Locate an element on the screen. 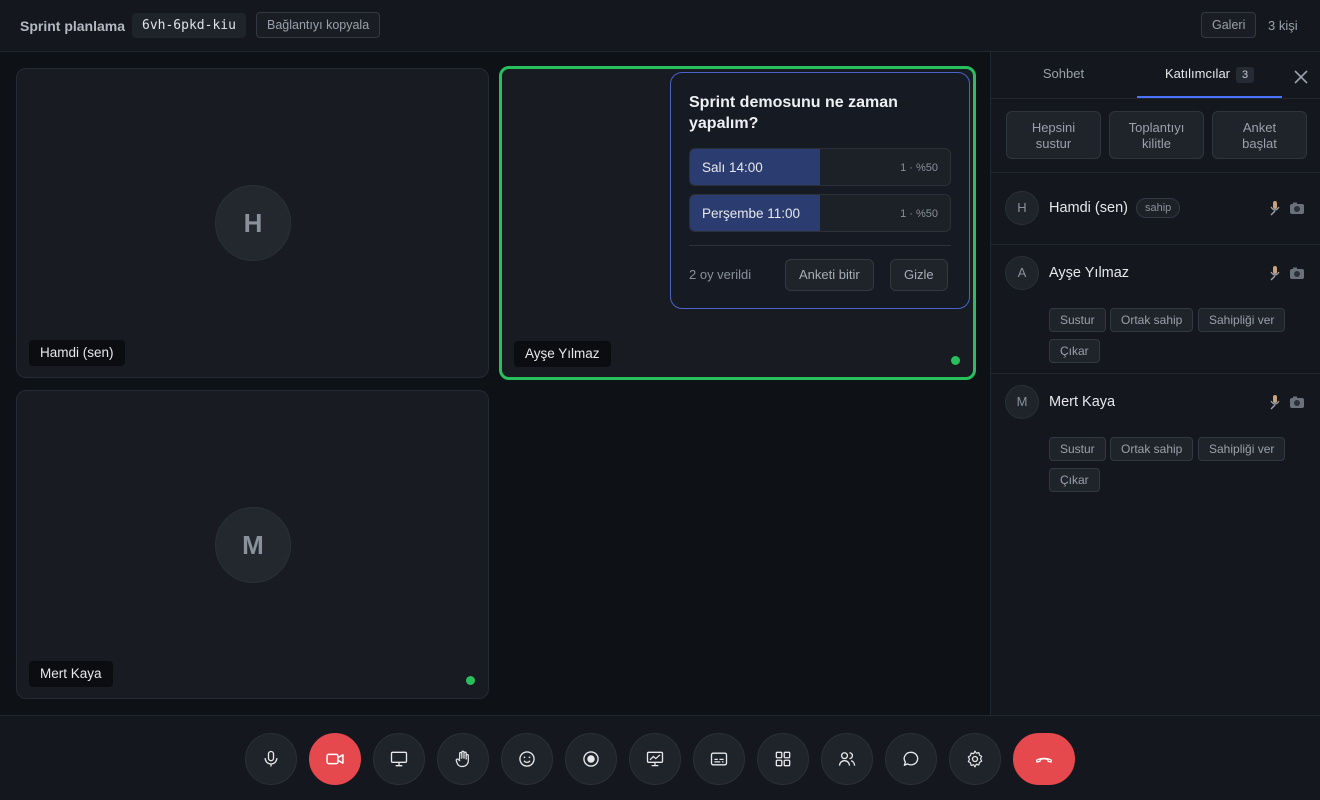 The image size is (1320, 800). captions-icon is located at coordinates (719, 759).